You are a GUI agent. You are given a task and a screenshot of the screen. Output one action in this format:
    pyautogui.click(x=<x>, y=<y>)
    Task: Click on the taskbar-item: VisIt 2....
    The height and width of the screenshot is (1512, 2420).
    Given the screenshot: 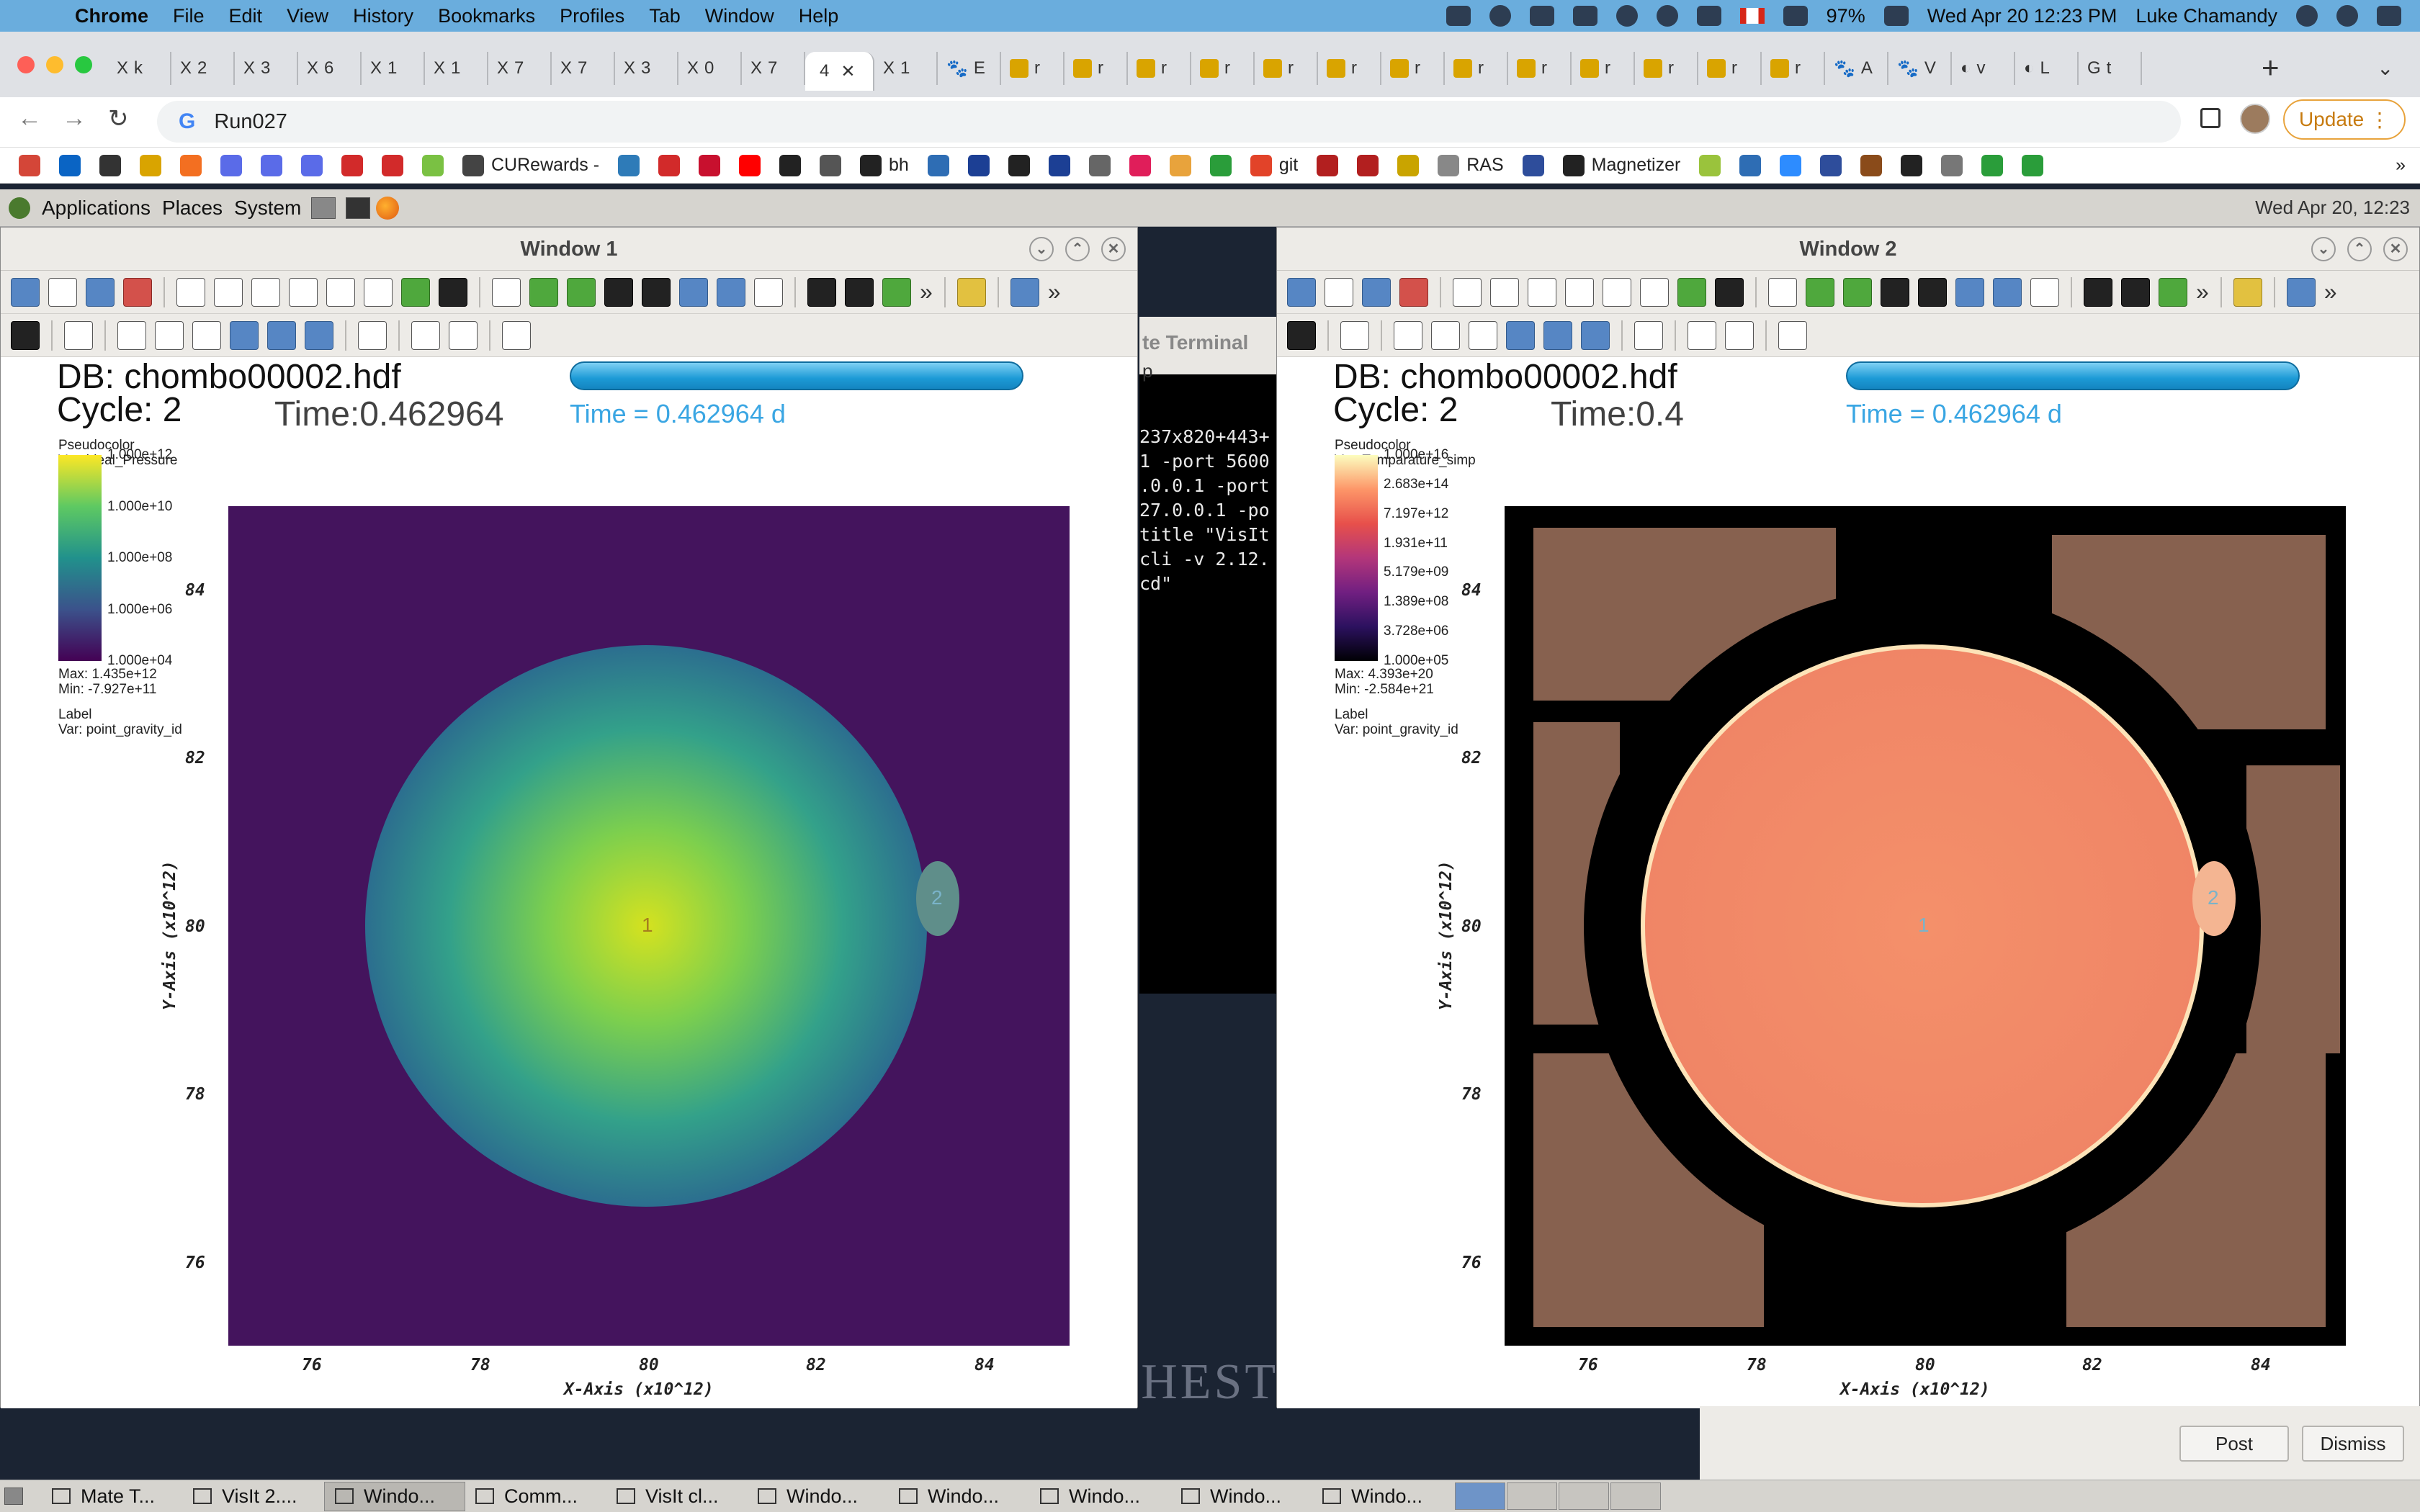 What is the action you would take?
    pyautogui.click(x=253, y=1496)
    